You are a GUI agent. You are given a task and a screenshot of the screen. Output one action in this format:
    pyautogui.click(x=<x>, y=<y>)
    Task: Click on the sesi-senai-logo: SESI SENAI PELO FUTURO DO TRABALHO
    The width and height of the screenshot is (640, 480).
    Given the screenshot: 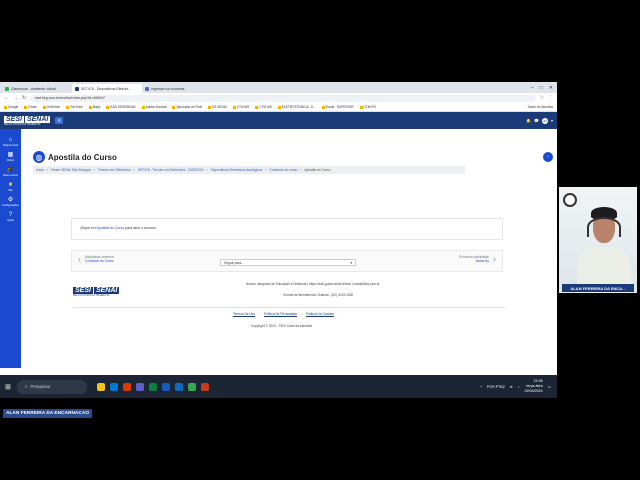 What is the action you would take?
    pyautogui.click(x=27, y=120)
    